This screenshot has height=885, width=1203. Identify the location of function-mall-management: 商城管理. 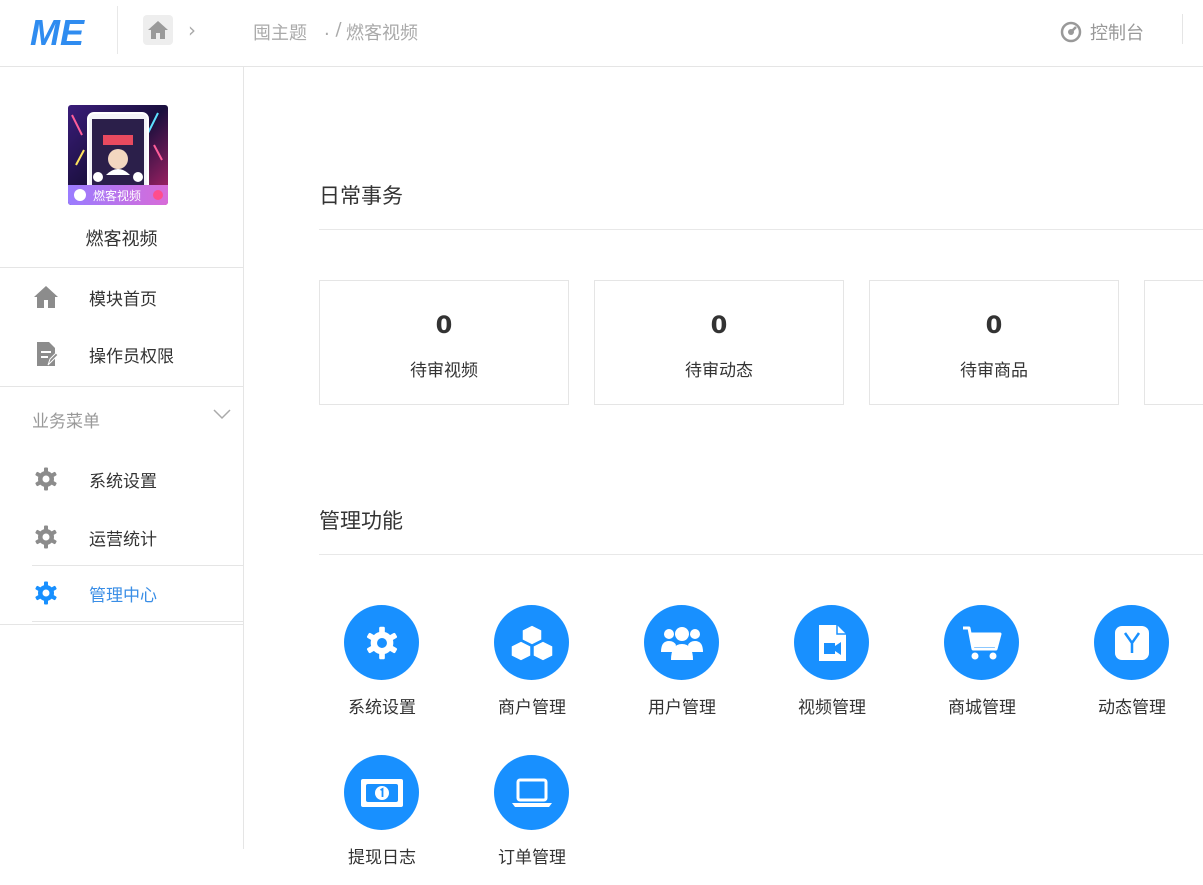
(982, 670).